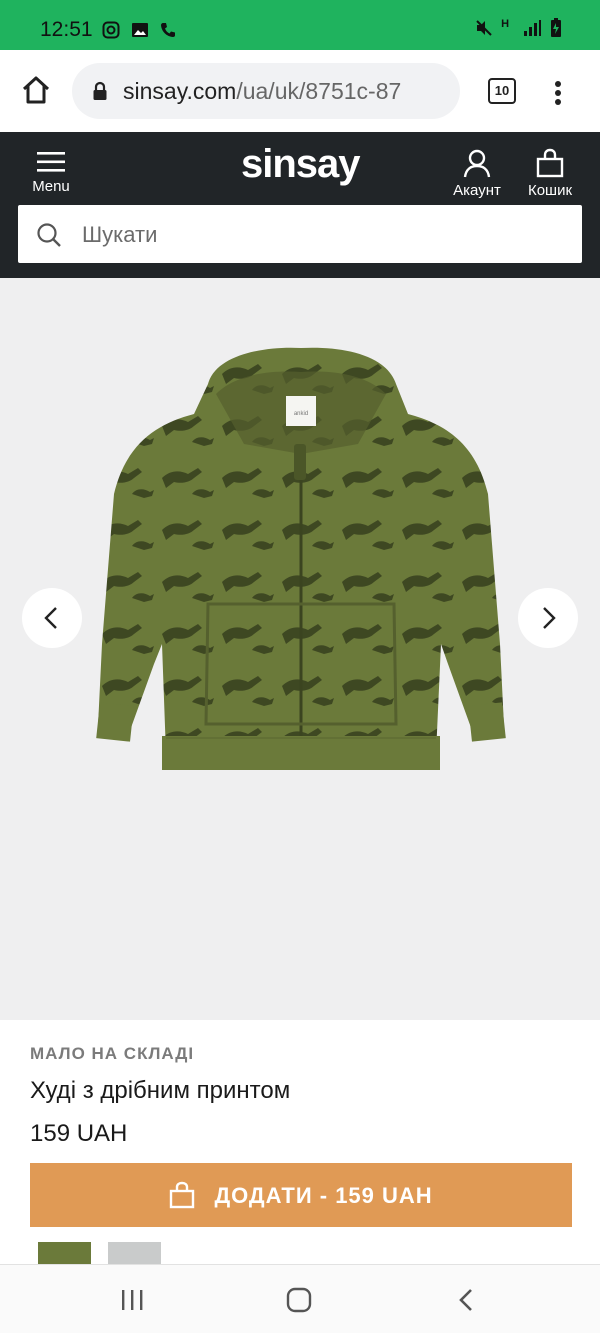 This screenshot has width=600, height=1333. I want to click on battery-icon, so click(556, 27).